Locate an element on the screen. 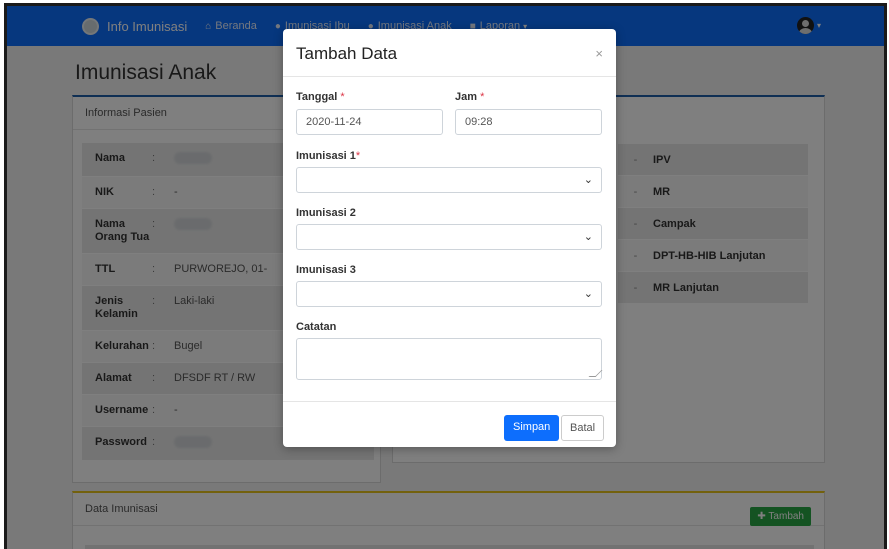  imunisasi2-label: Imunisasi 2 is located at coordinates (326, 213).